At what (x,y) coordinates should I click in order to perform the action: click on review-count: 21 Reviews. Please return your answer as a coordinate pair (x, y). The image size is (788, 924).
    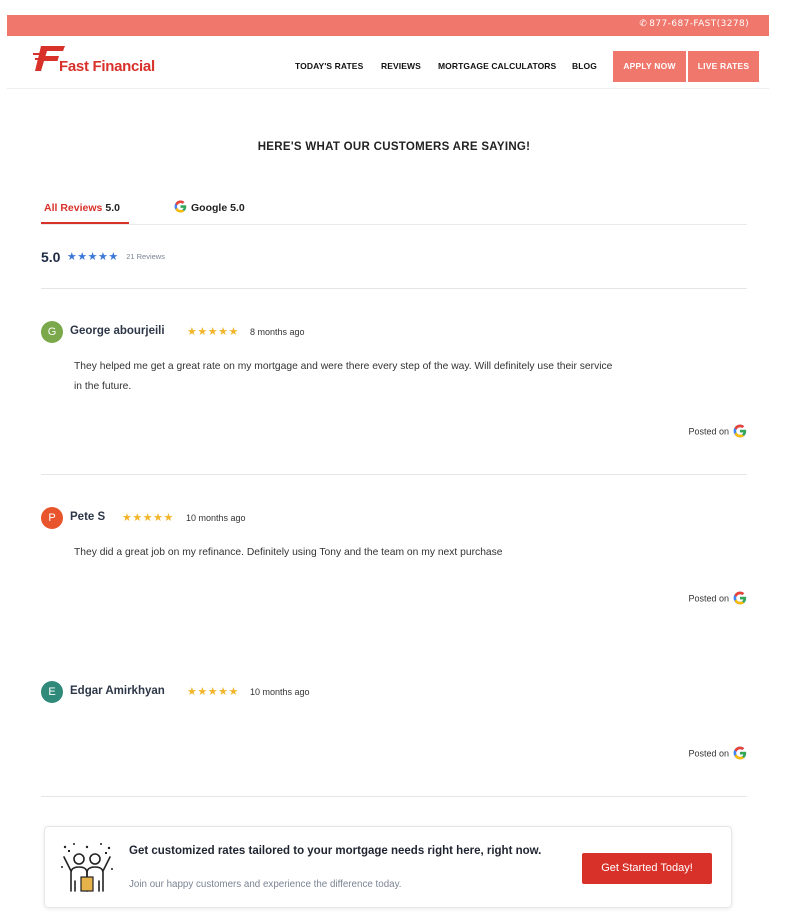
    Looking at the image, I should click on (145, 257).